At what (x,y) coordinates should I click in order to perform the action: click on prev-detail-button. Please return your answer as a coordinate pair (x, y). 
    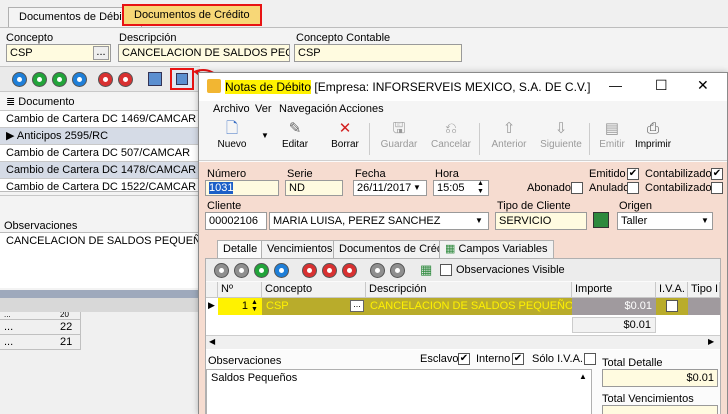
    Looking at the image, I should click on (241, 270).